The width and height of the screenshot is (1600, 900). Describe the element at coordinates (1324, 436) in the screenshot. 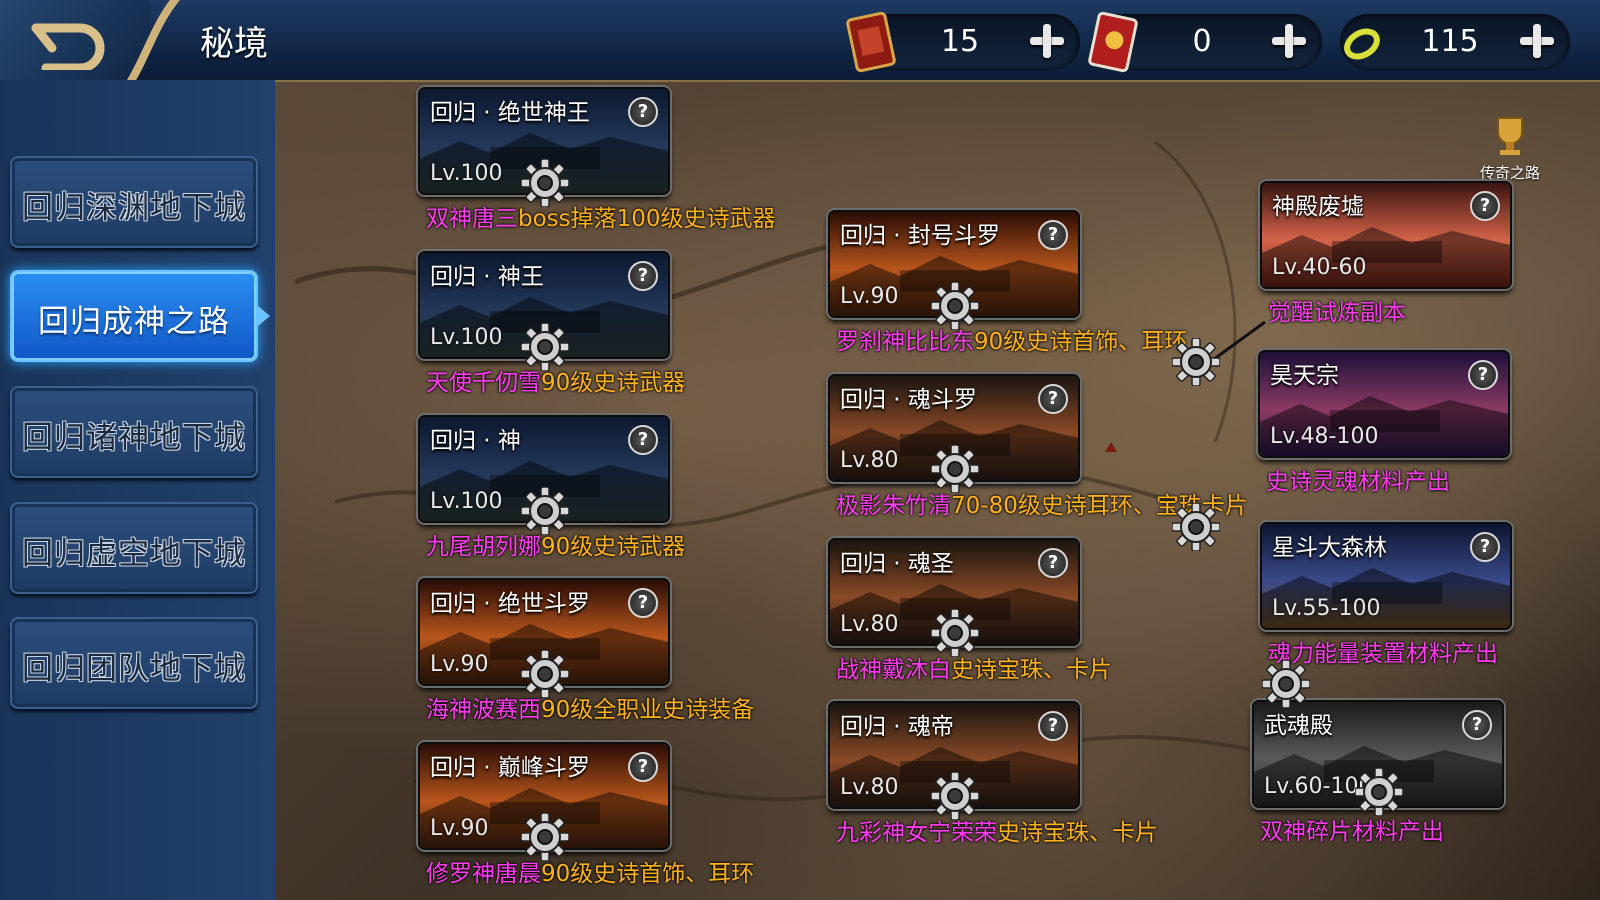

I see `dungeon-level: Lv.48-100` at that location.